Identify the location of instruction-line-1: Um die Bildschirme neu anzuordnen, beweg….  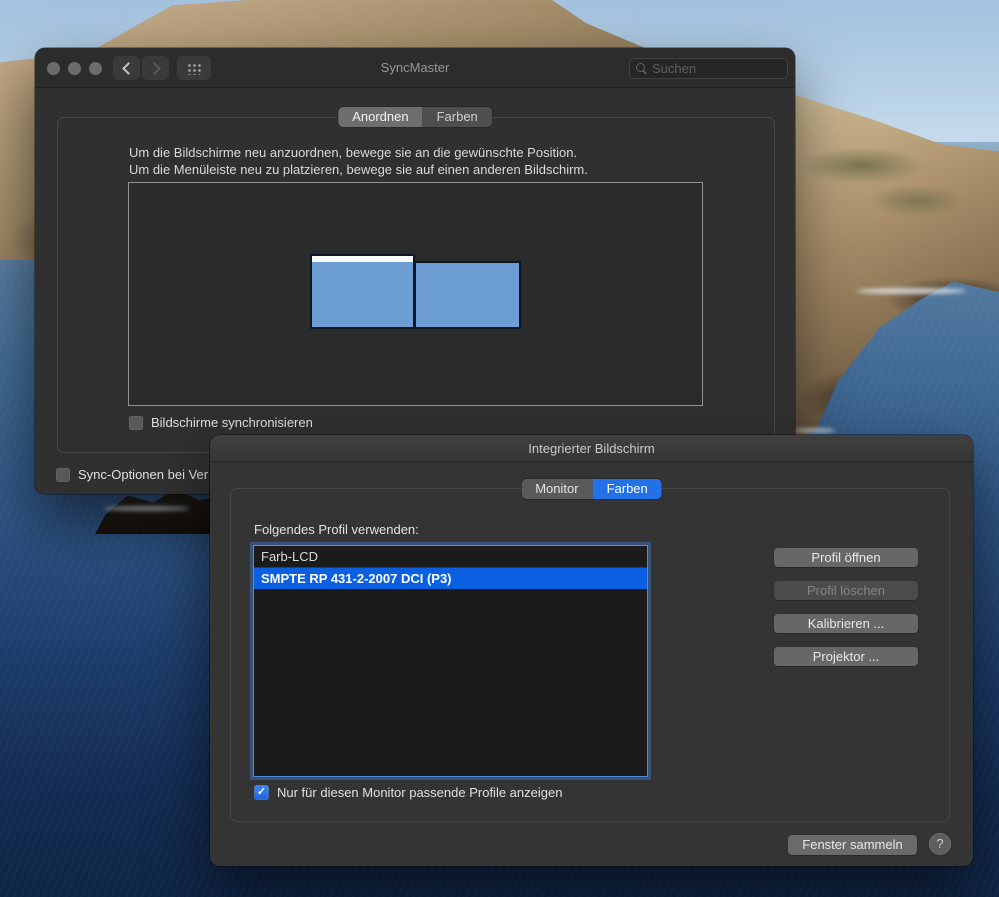
(353, 152).